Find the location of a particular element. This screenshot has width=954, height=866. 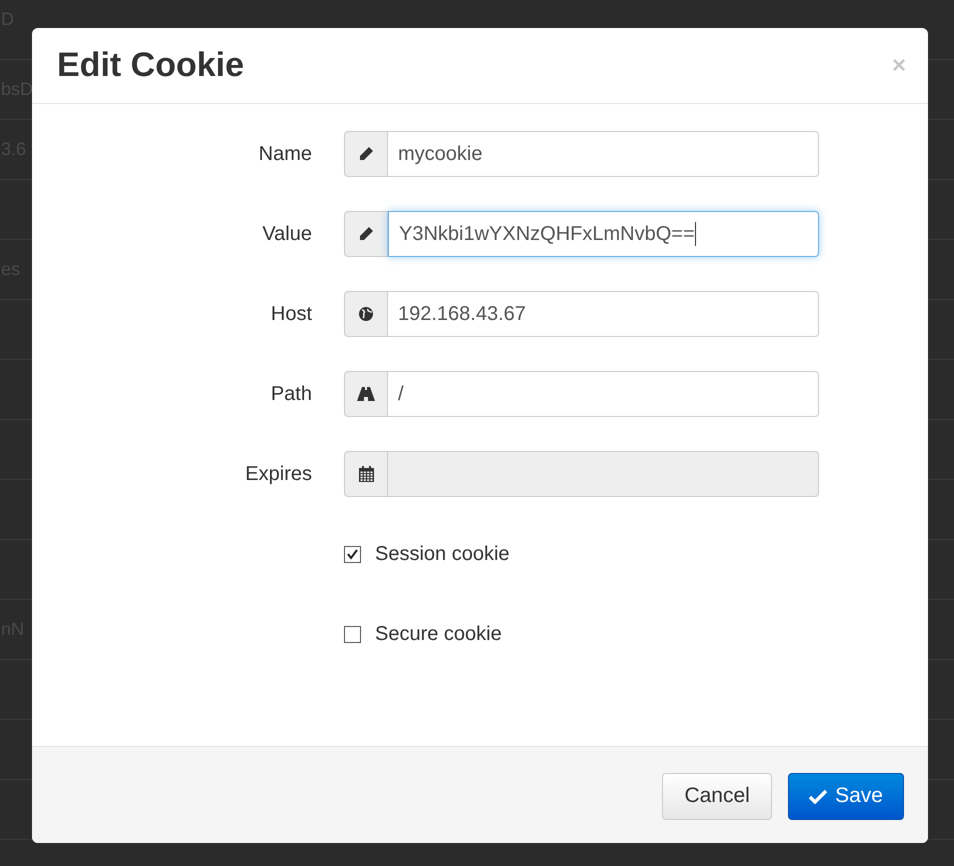

field-label: Name is located at coordinates (285, 154).